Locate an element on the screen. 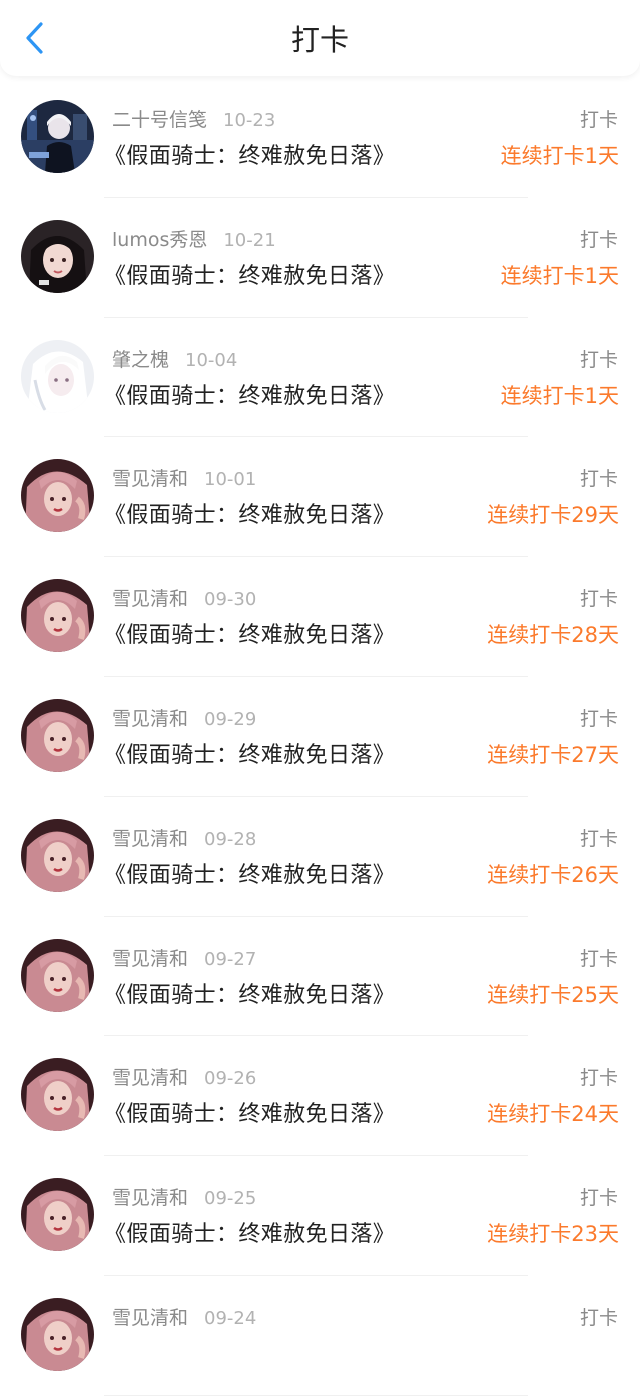 This screenshot has width=640, height=1396. user-meta: 雪见清和 09-26 is located at coordinates (184, 1076).